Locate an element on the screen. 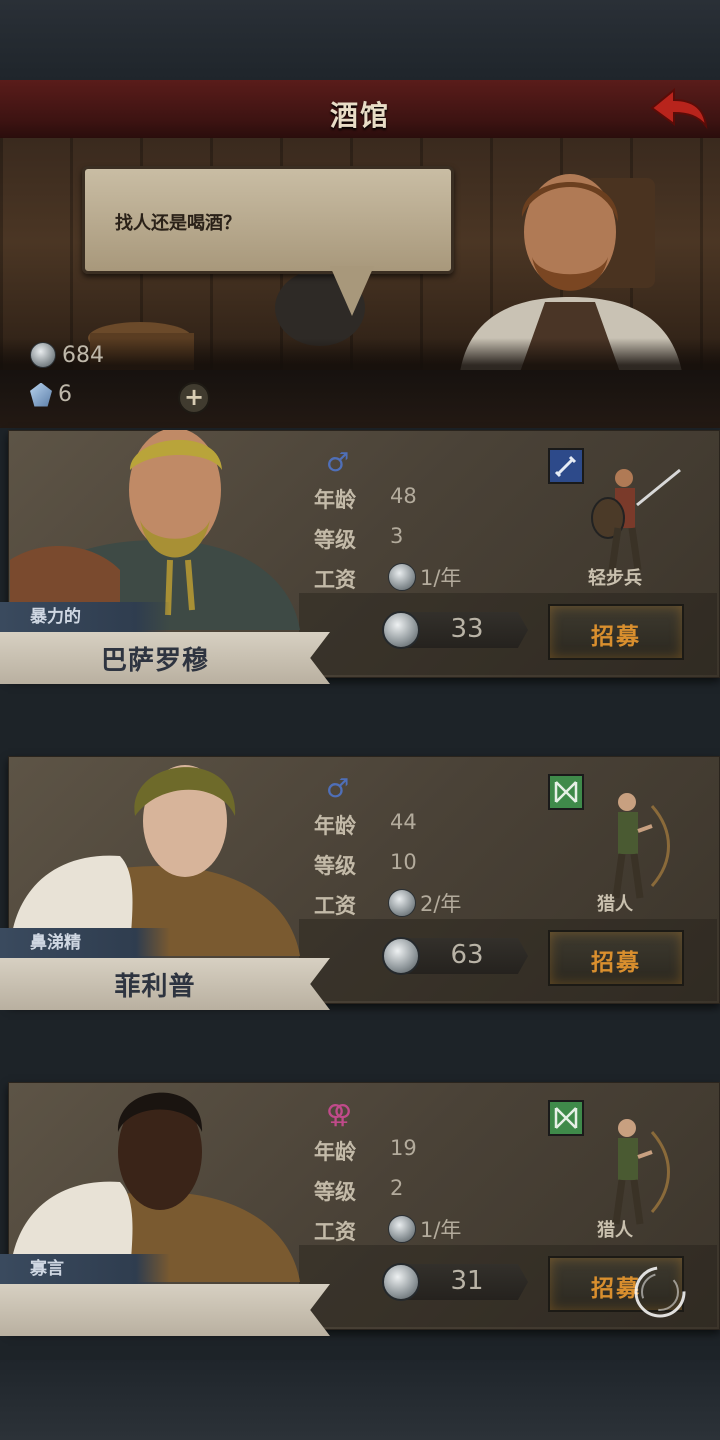 The width and height of the screenshot is (720, 1440). trait-label: 鼻涕精 is located at coordinates (85, 943).